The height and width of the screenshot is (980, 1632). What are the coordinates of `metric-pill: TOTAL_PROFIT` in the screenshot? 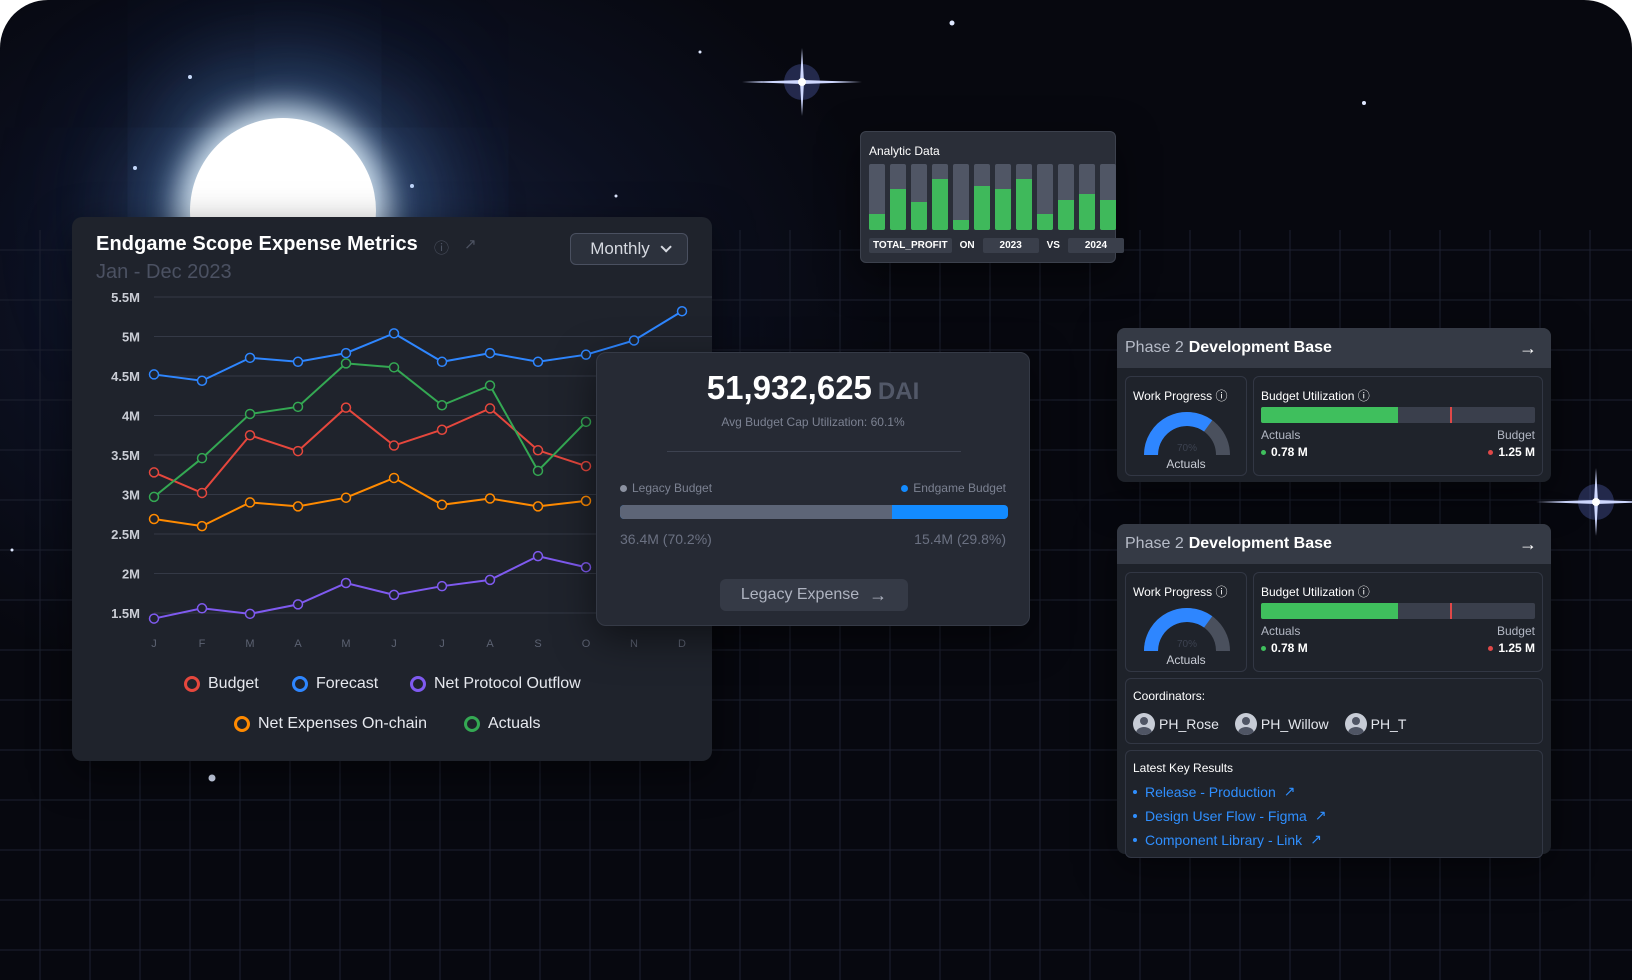 It's located at (910, 245).